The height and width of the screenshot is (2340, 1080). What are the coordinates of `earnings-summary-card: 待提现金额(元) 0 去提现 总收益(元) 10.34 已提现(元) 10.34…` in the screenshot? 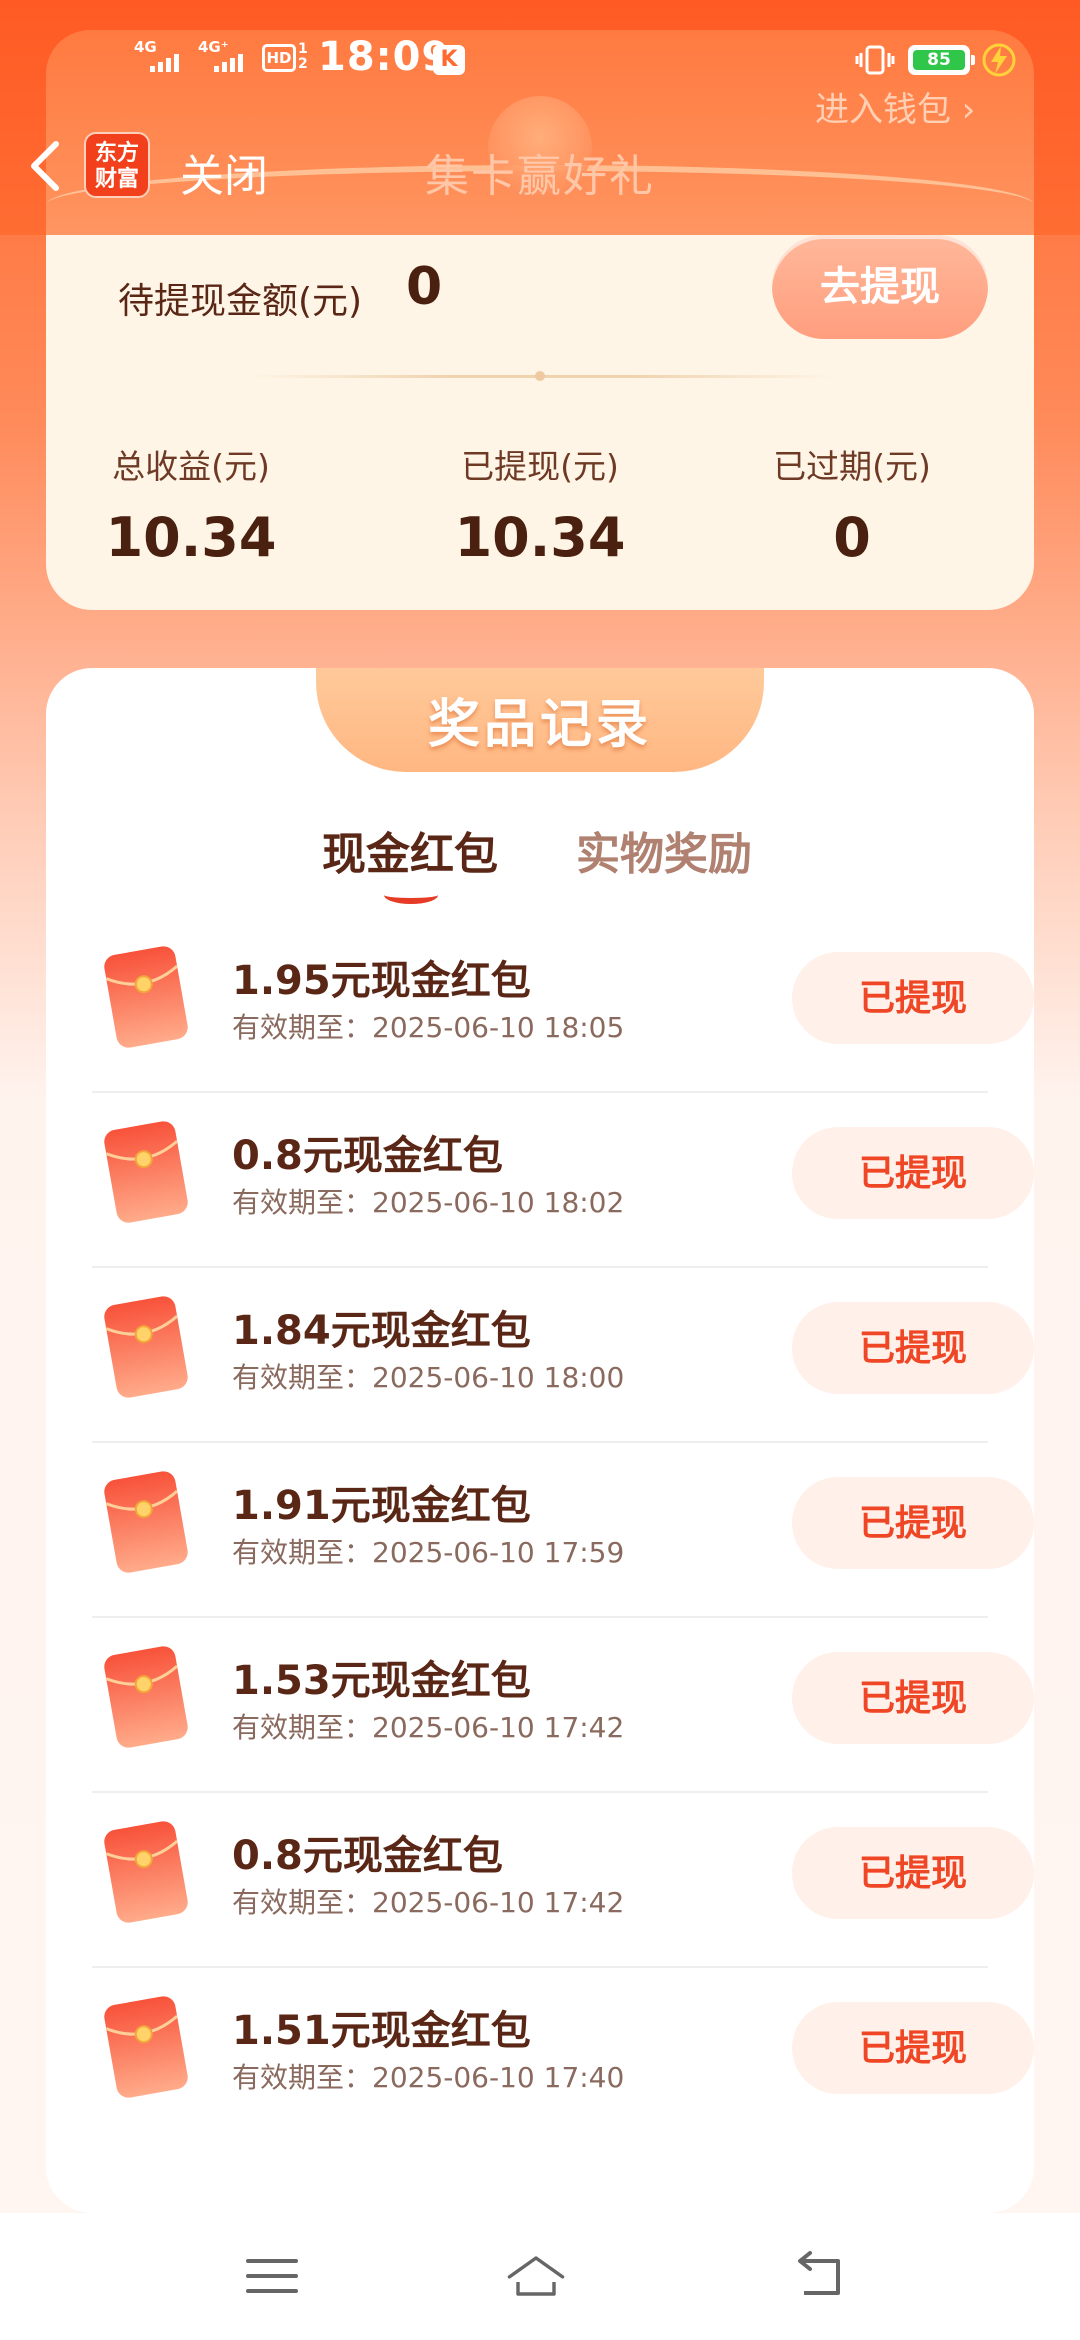 It's located at (540, 422).